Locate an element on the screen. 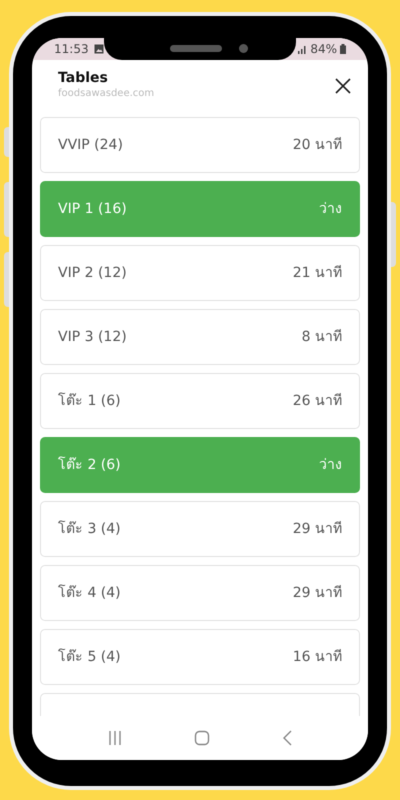 This screenshot has height=800, width=400. speaker-grille is located at coordinates (196, 48).